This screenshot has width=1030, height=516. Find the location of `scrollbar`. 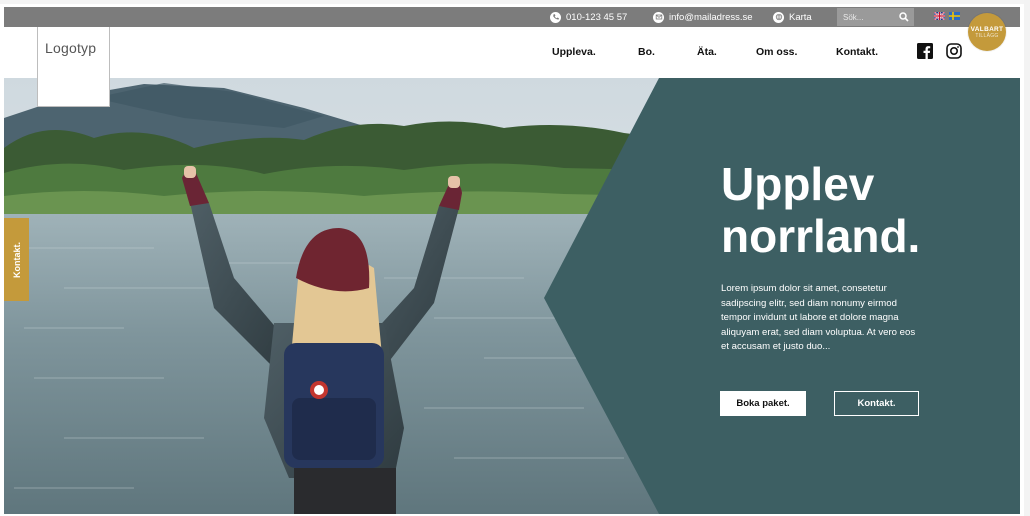

scrollbar is located at coordinates (1027, 258).